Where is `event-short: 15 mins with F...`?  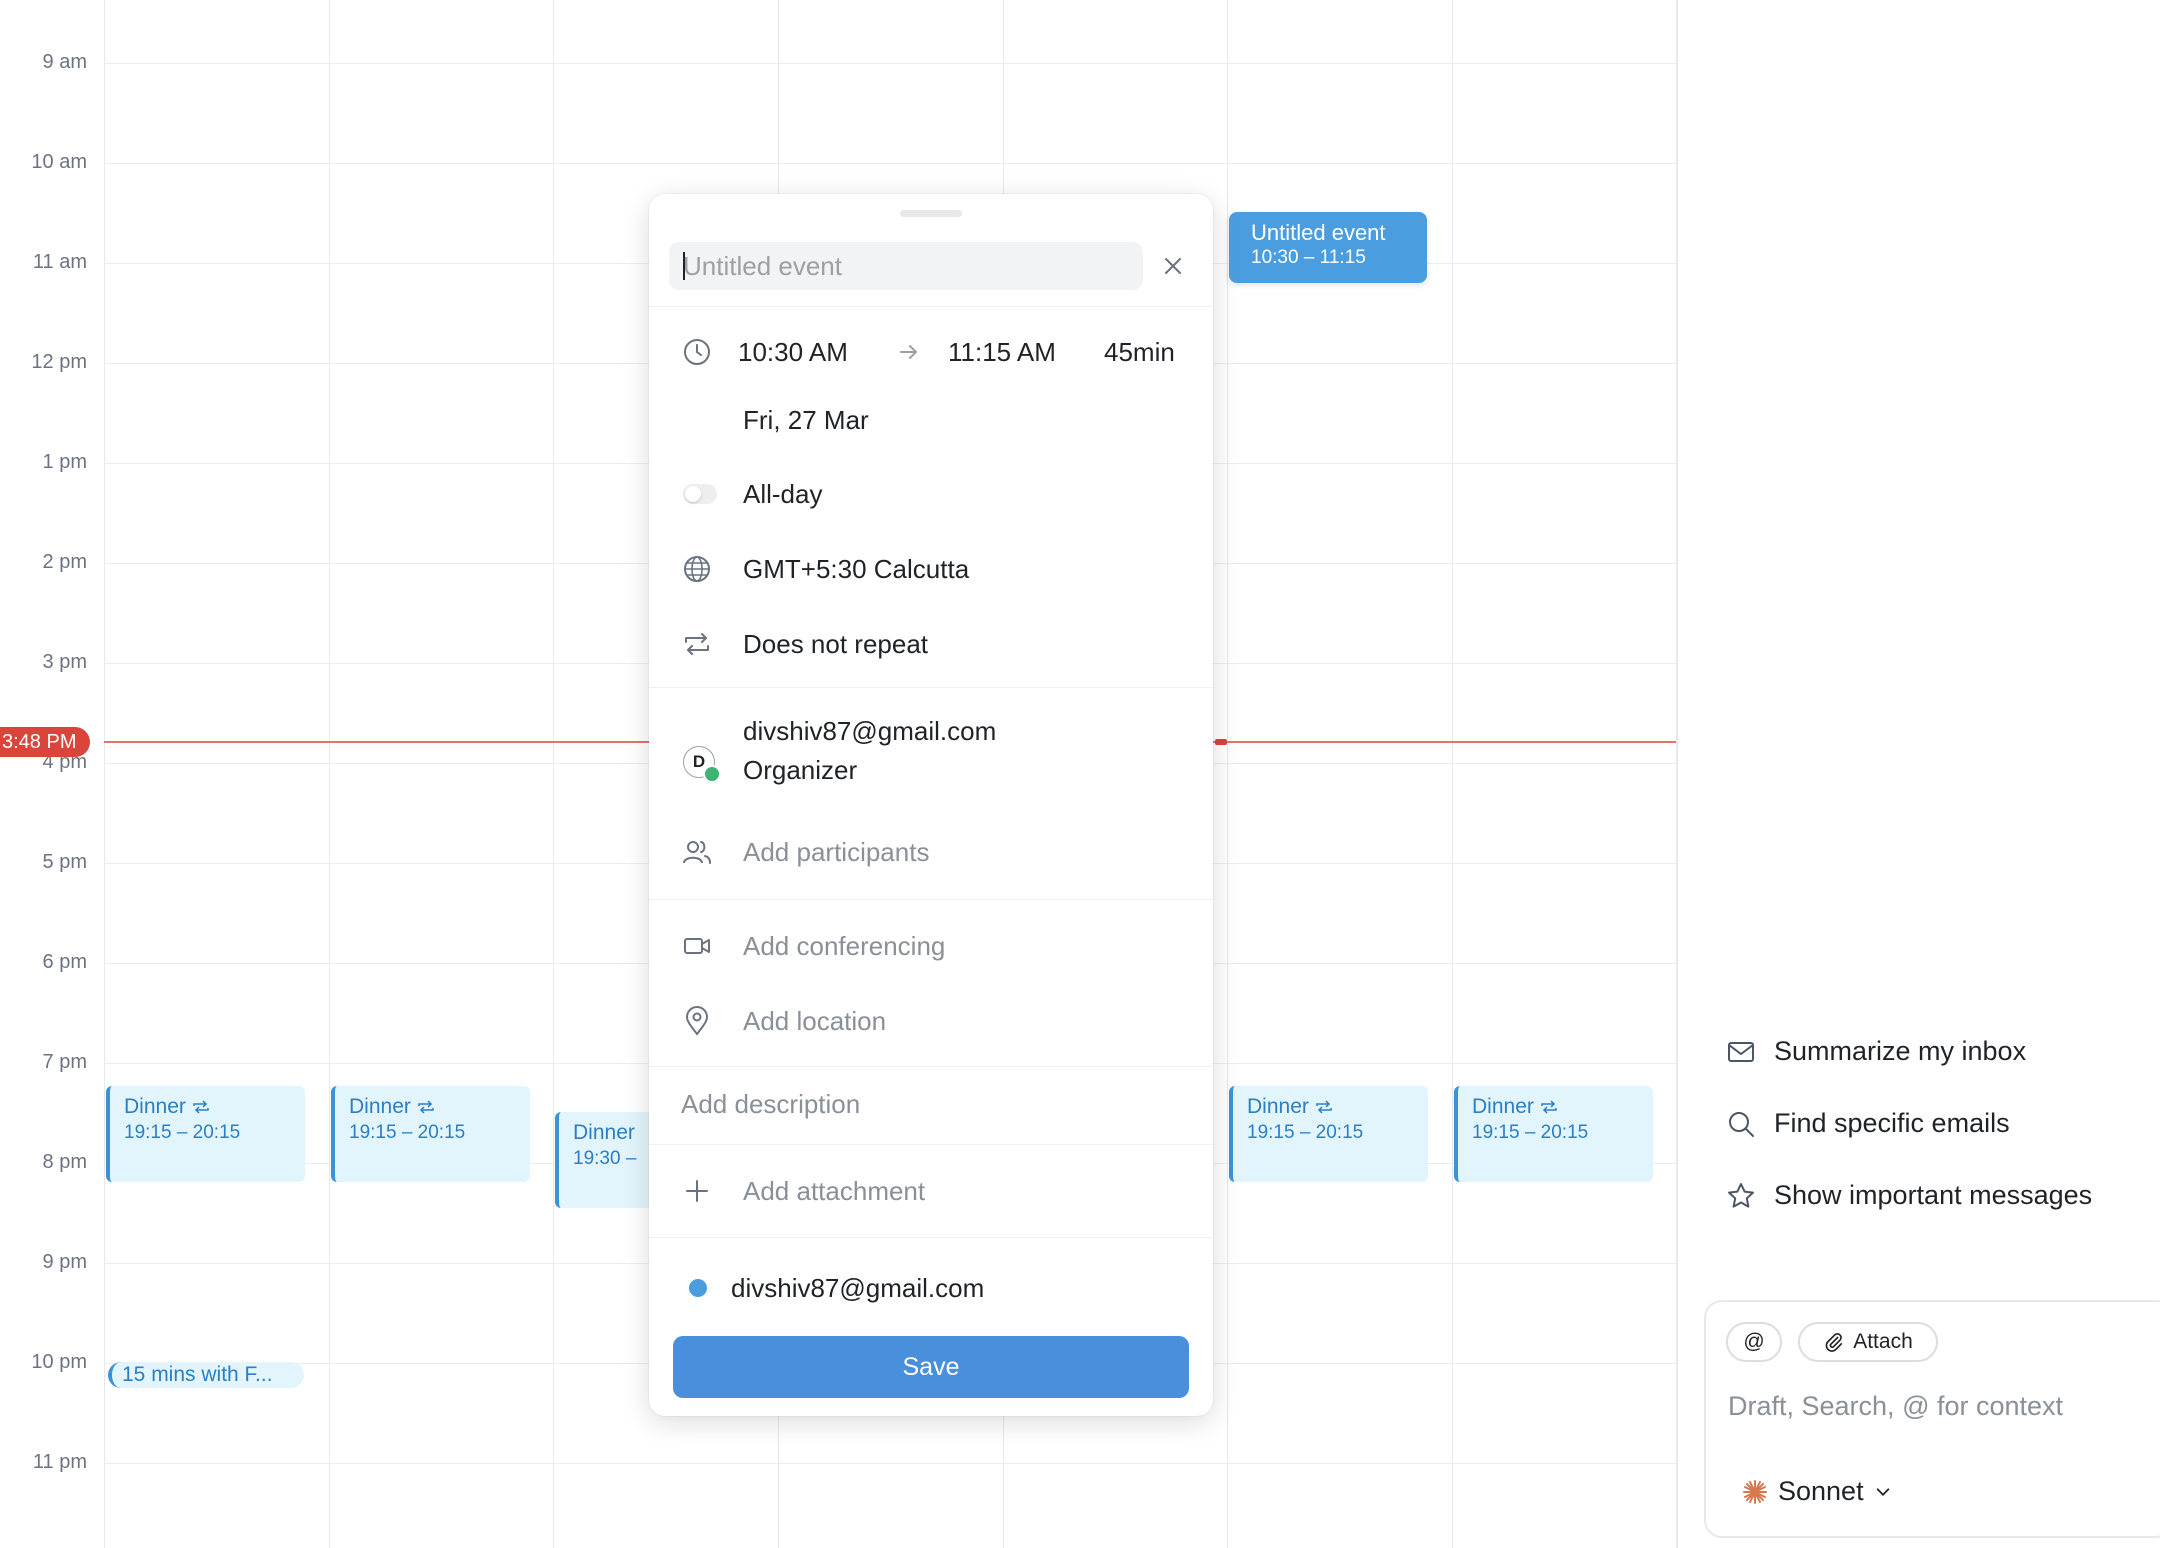 event-short: 15 mins with F... is located at coordinates (206, 1375).